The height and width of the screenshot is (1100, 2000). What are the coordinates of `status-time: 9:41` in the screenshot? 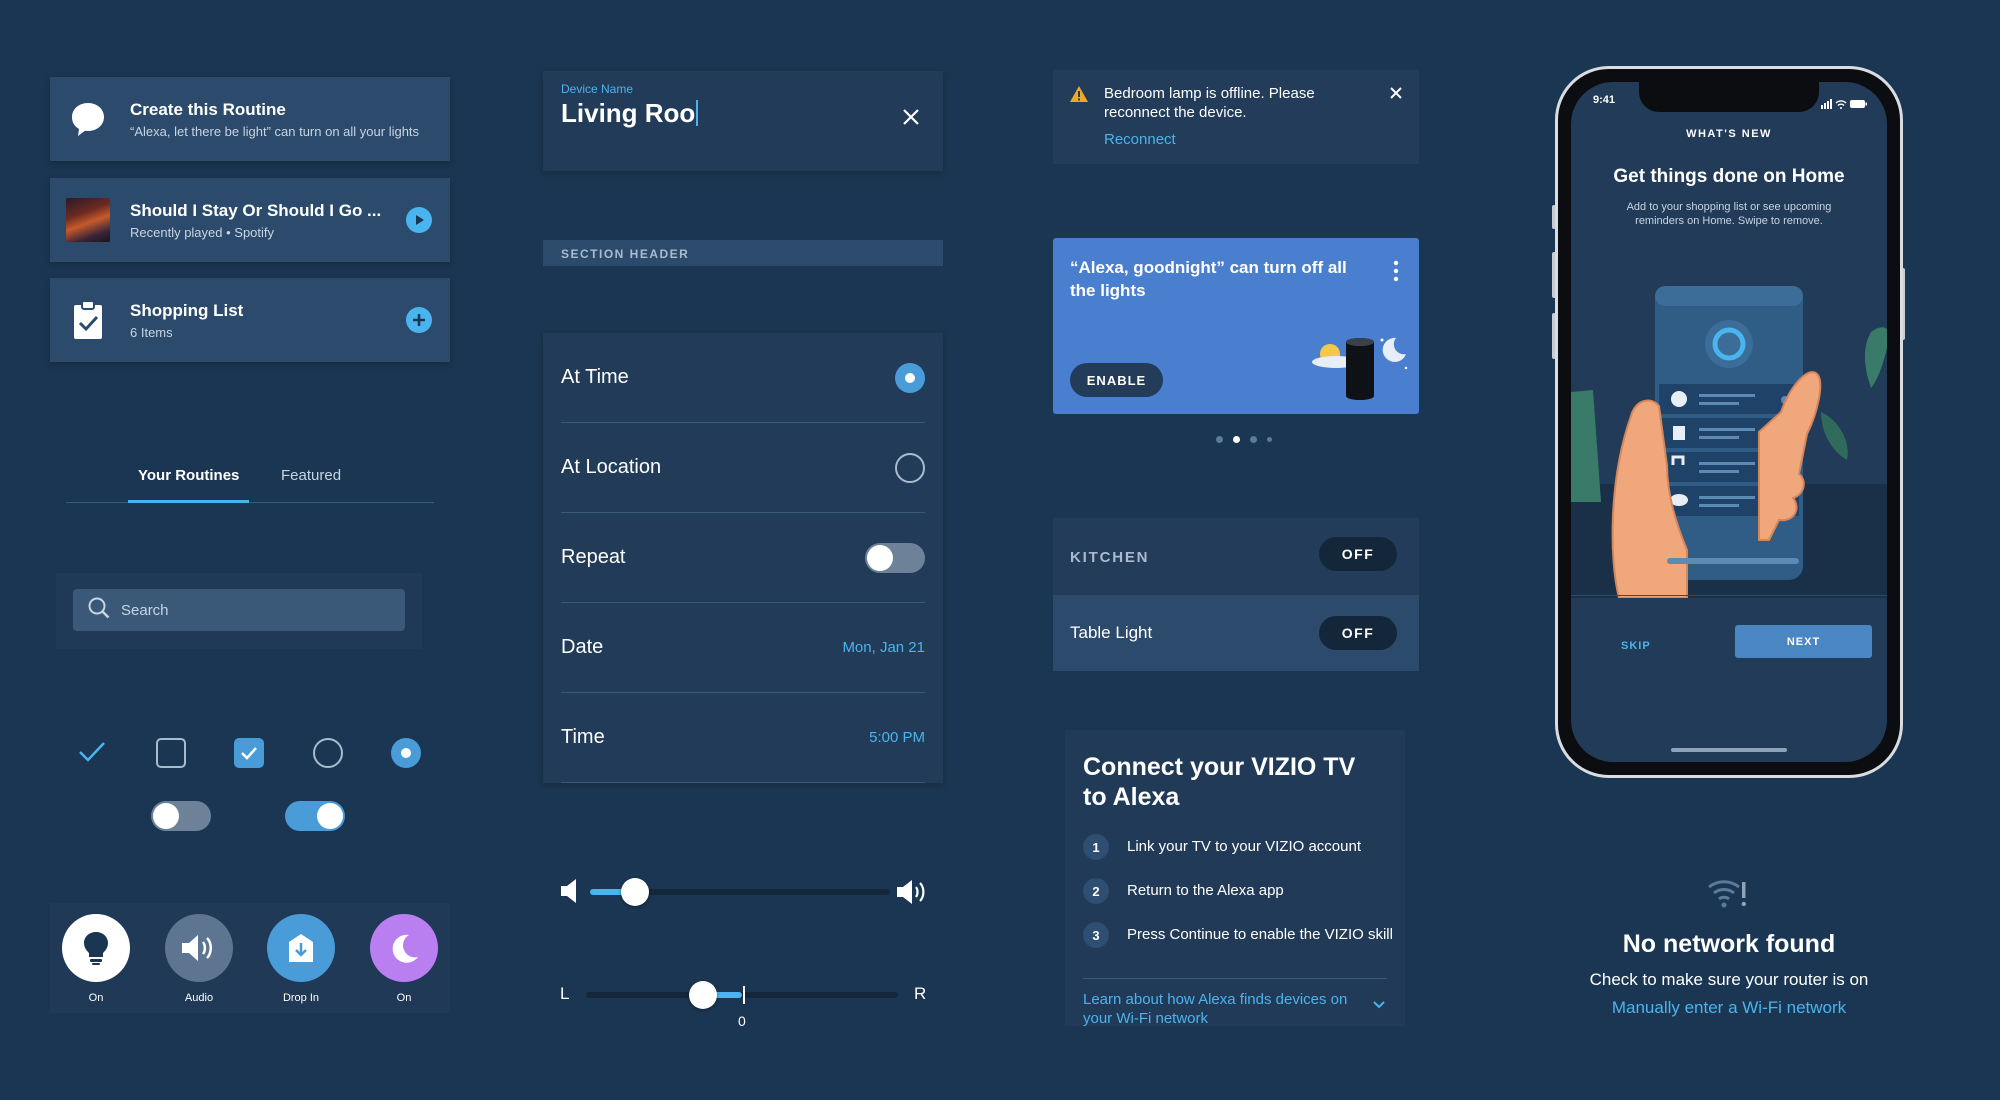 It's located at (1604, 100).